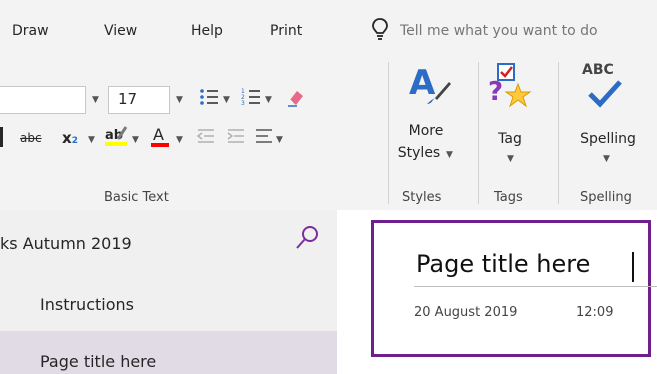 This screenshot has height=374, width=657. Describe the element at coordinates (226, 100) in the screenshot. I see `bullets-dropdown-icon: ▼` at that location.